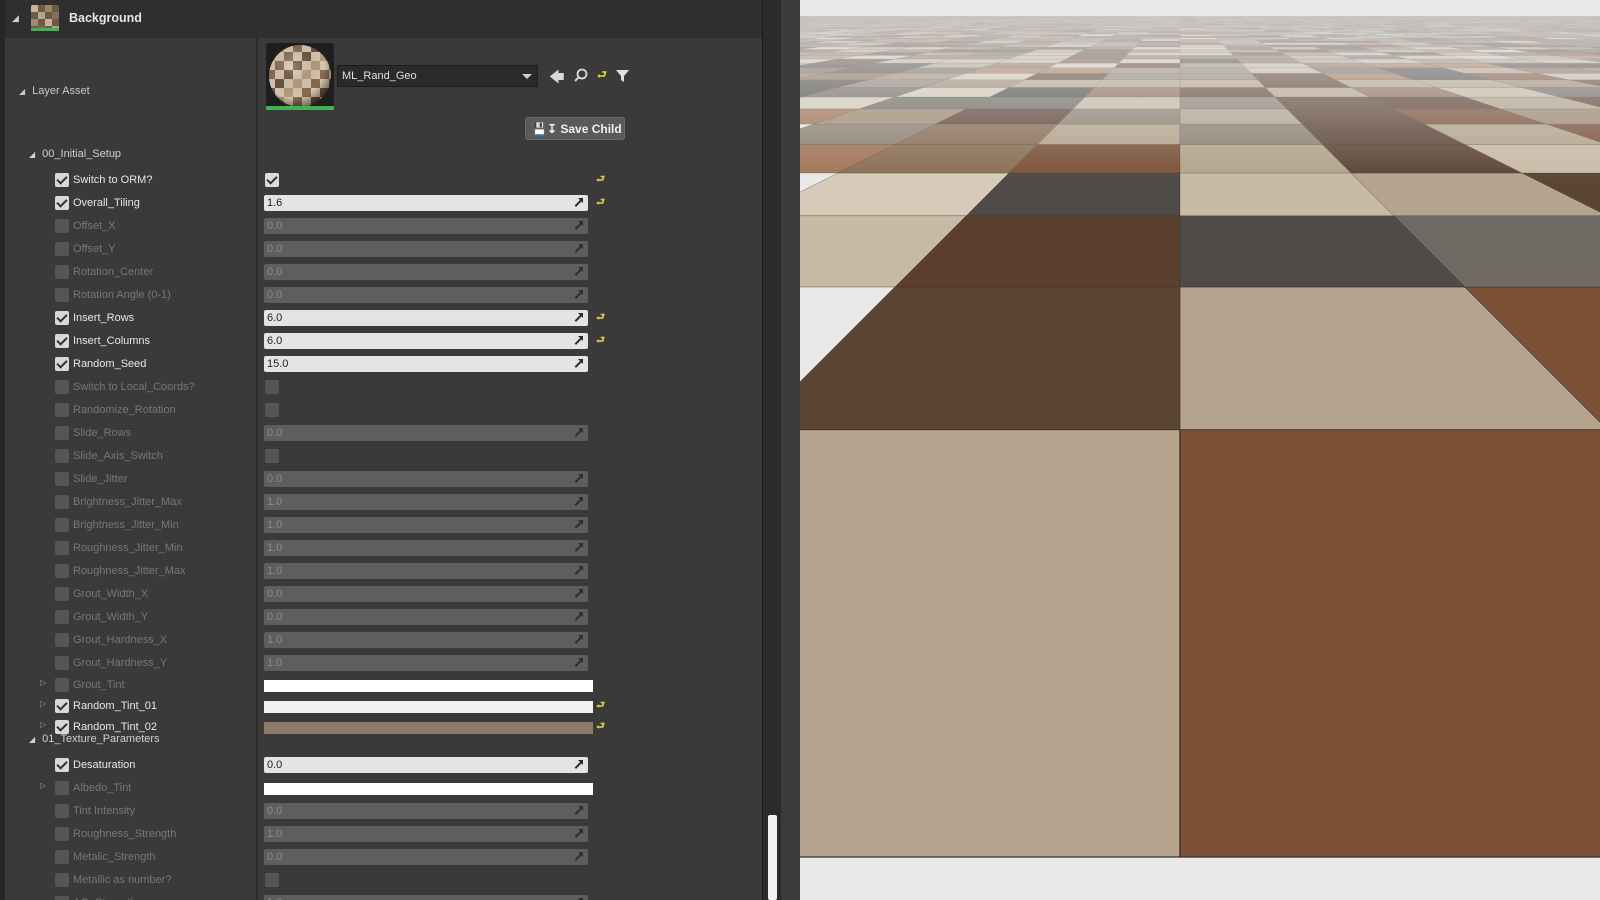 This screenshot has height=900, width=1600. Describe the element at coordinates (272, 180) in the screenshot. I see `value-checkbox-switch-to-orm` at that location.